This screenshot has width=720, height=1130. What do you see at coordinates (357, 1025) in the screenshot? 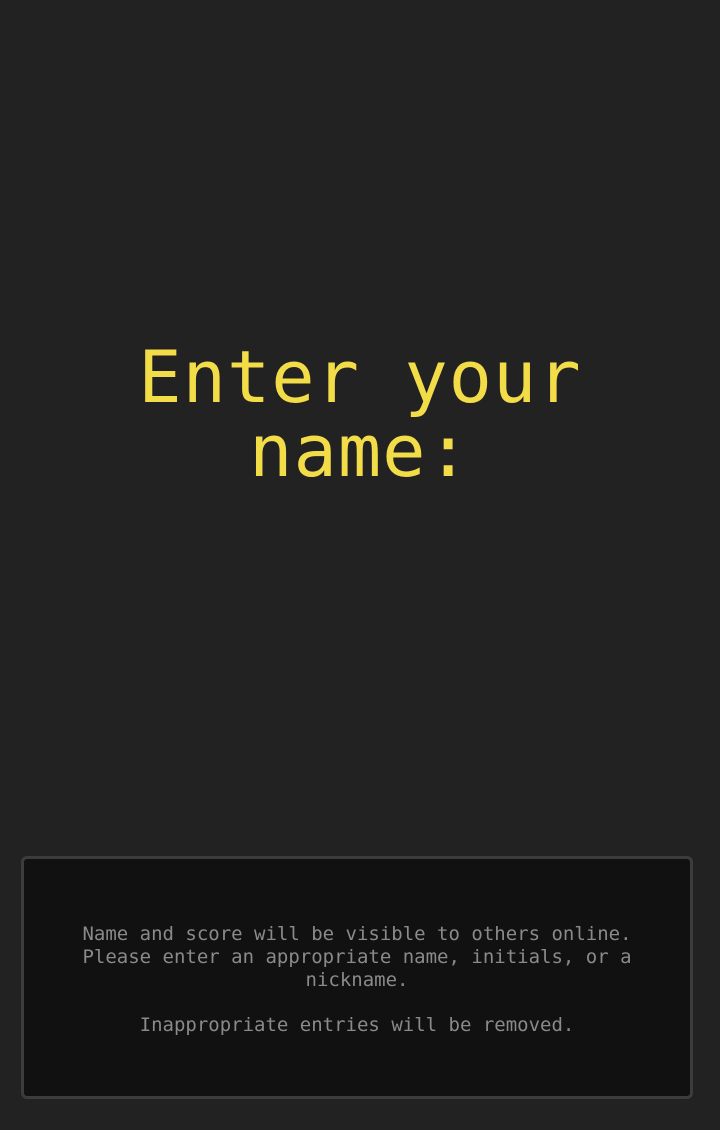
I see `moderation-warning-text: Inappropriate entries will be removed.` at bounding box center [357, 1025].